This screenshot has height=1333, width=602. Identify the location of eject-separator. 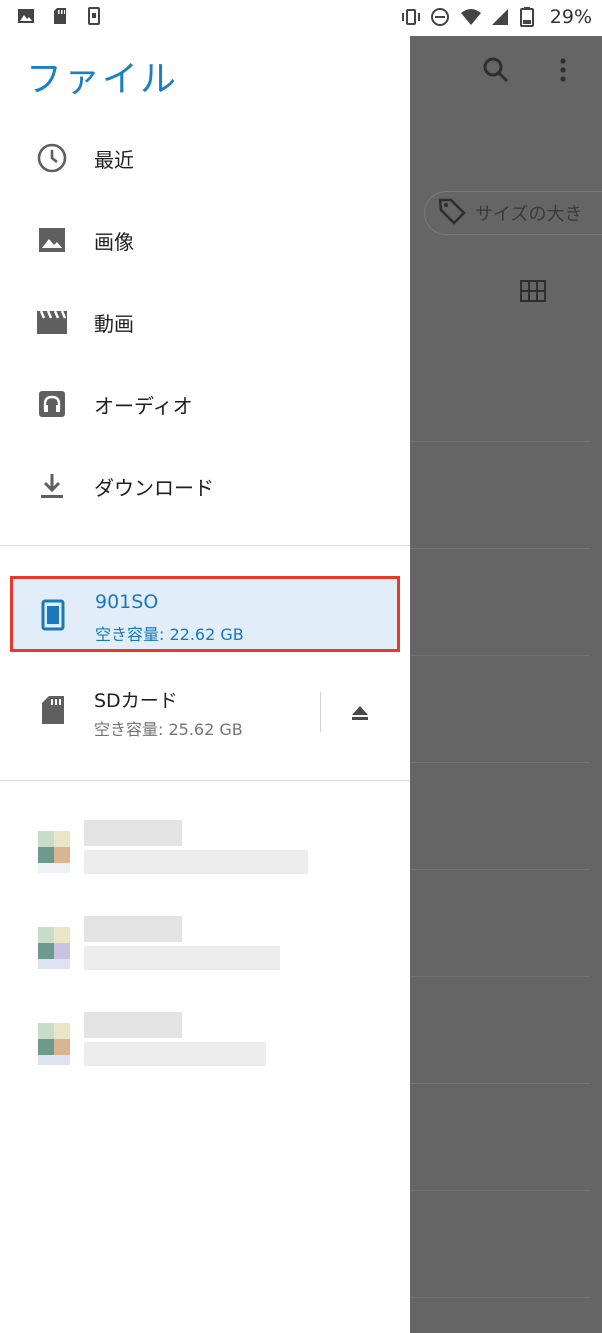
(320, 712).